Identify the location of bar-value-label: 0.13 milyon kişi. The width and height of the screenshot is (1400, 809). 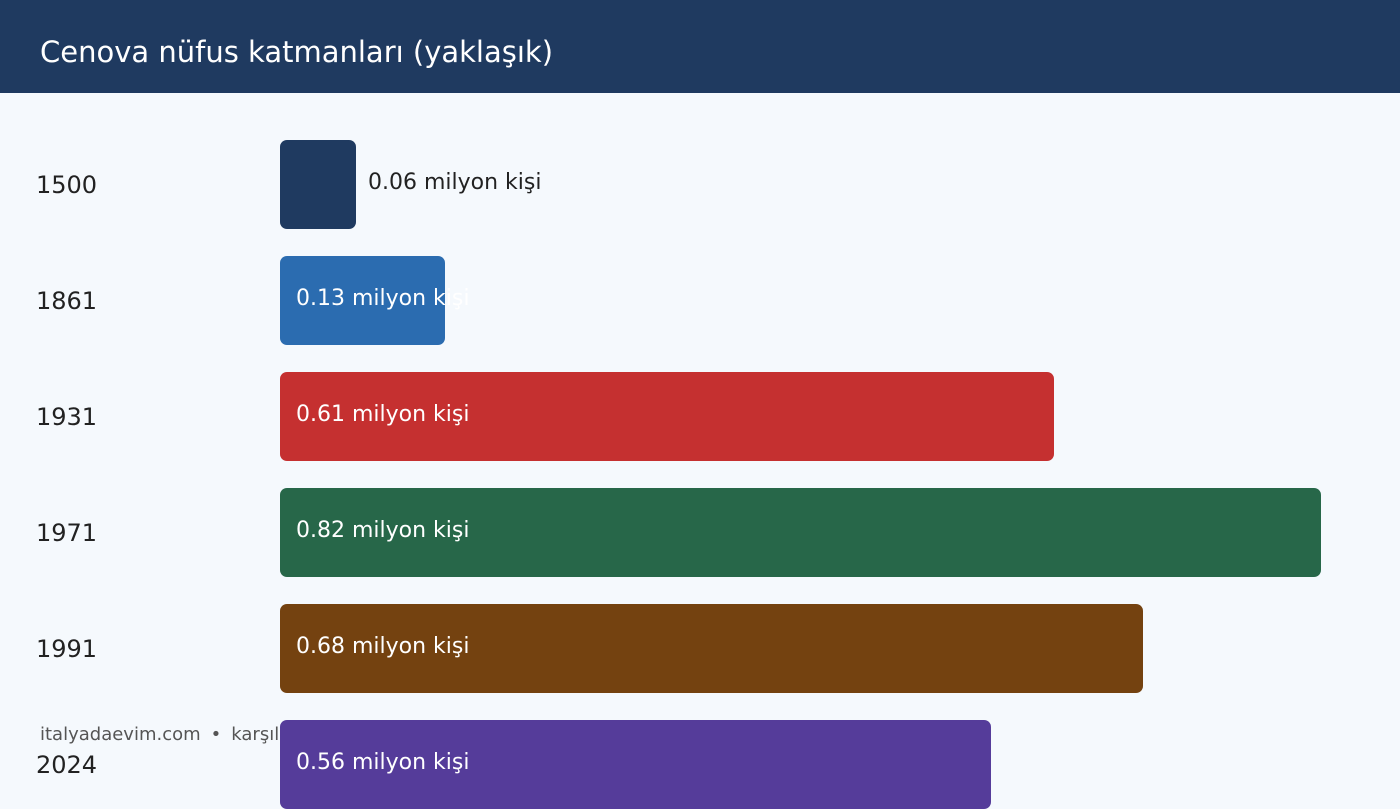
(383, 298).